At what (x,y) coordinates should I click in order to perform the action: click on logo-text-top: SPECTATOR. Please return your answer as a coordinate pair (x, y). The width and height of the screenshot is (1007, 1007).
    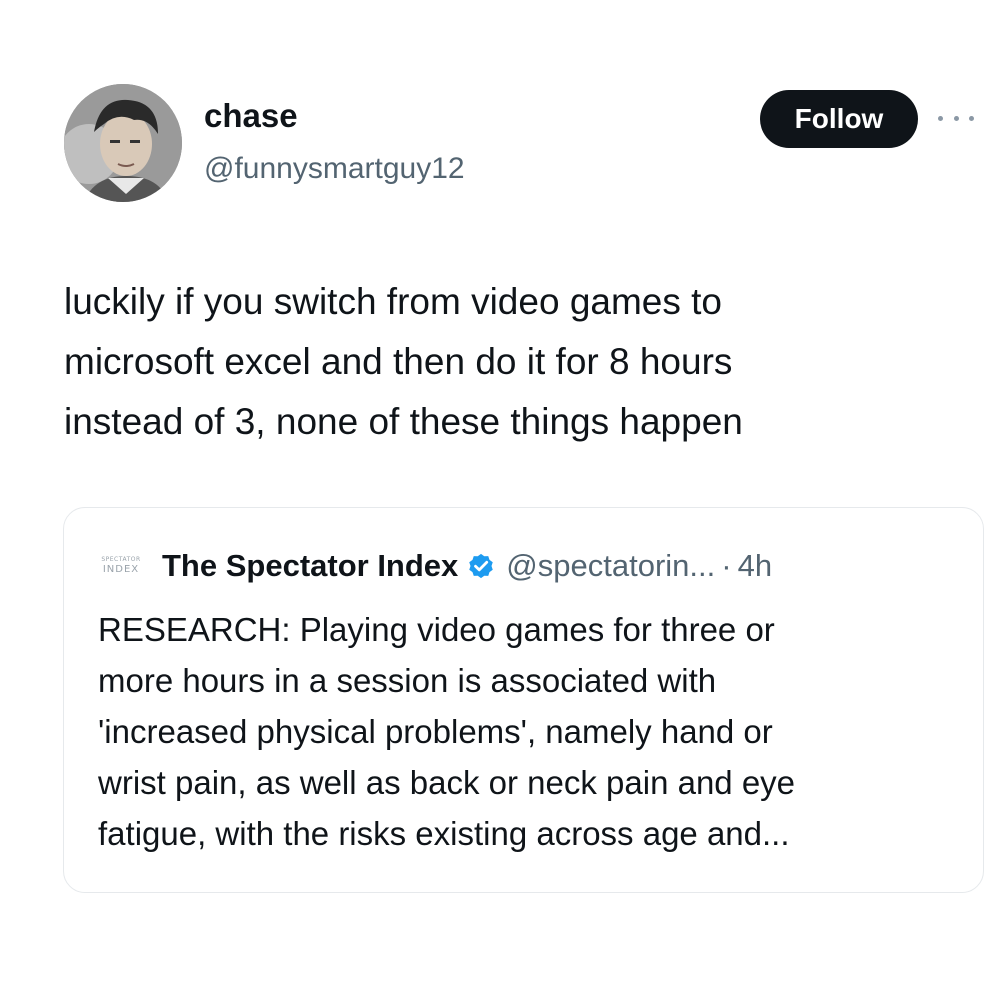
    Looking at the image, I should click on (121, 559).